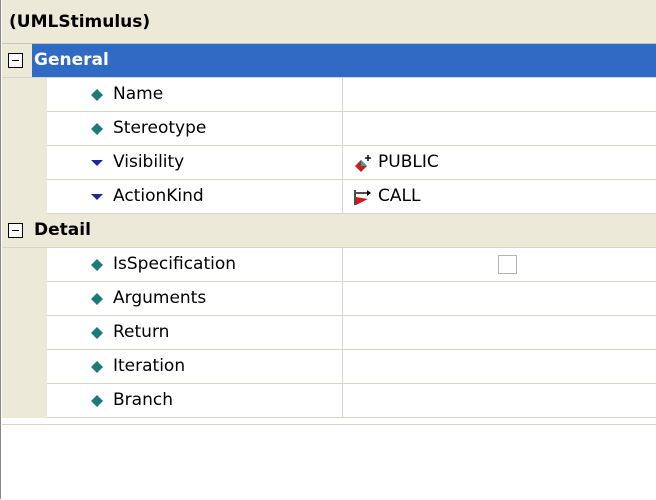 This screenshot has height=500, width=656. What do you see at coordinates (499, 163) in the screenshot?
I see `property-value: PUBLIC` at bounding box center [499, 163].